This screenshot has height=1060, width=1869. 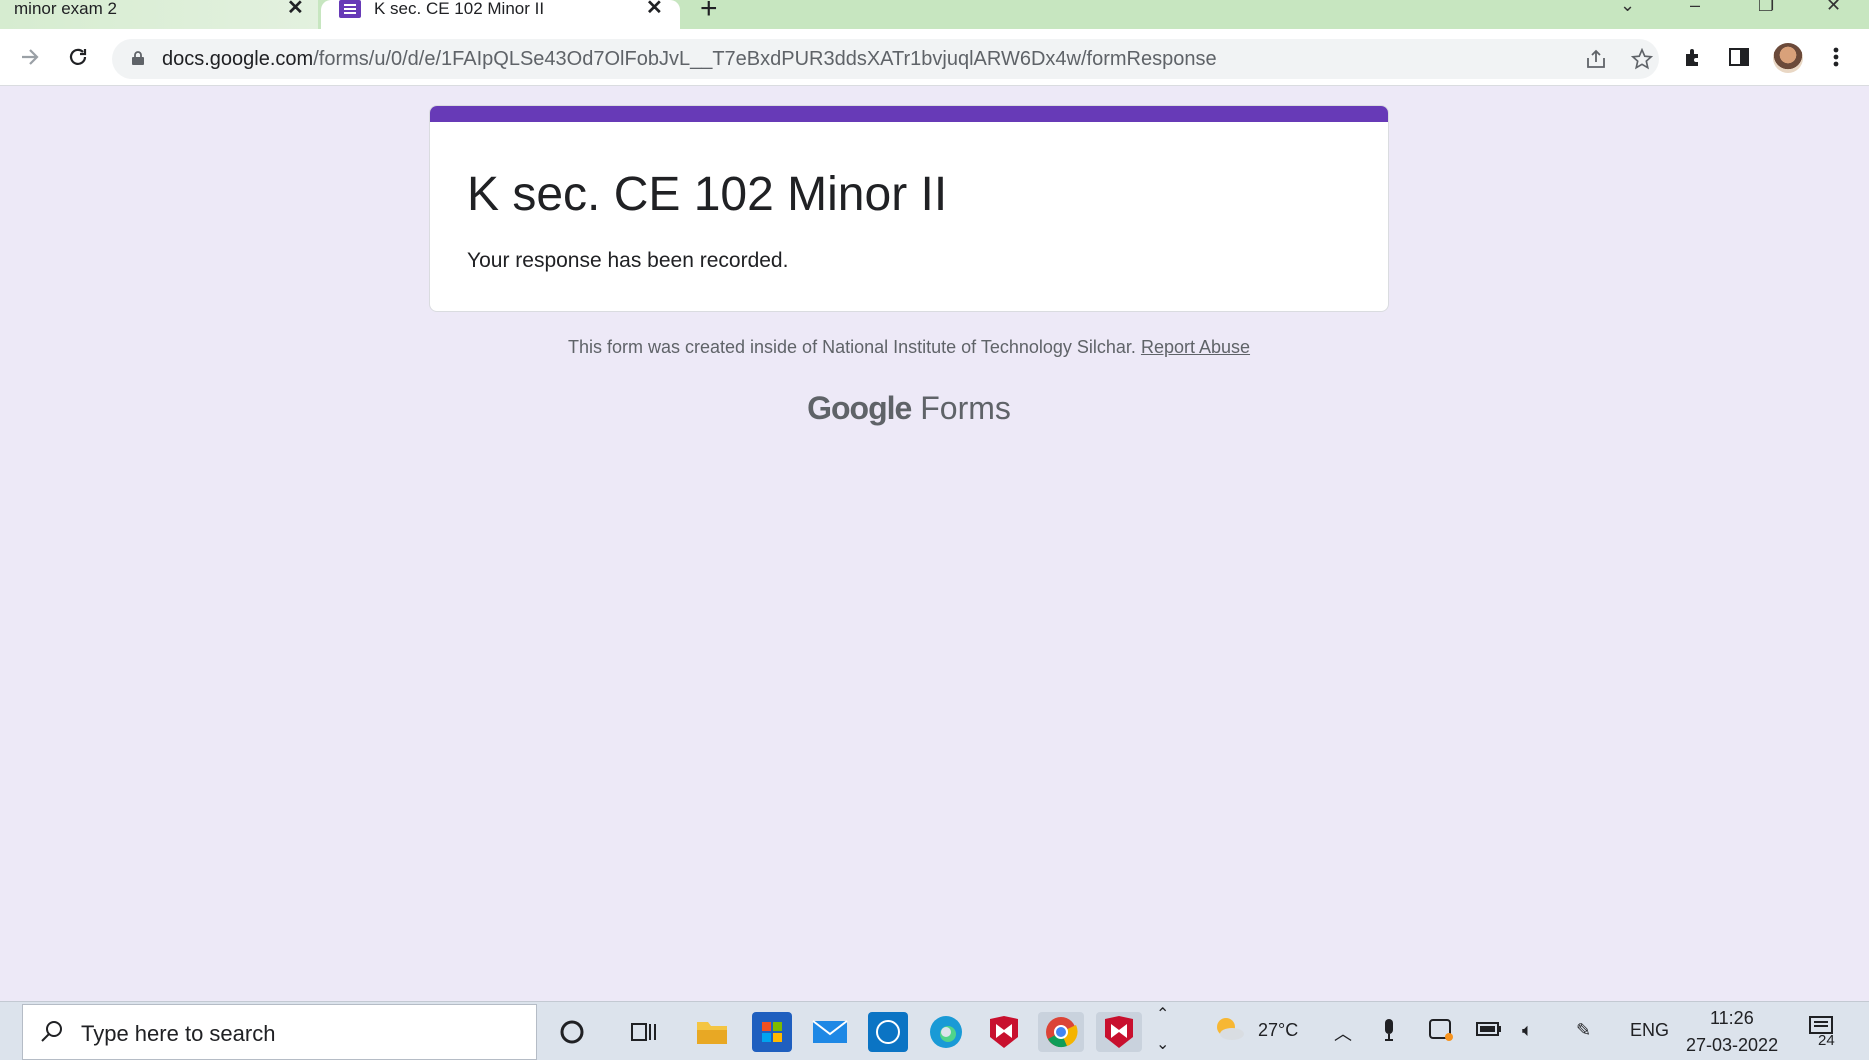 I want to click on chevron-up-icon: ︿, so click(x=1343, y=1033).